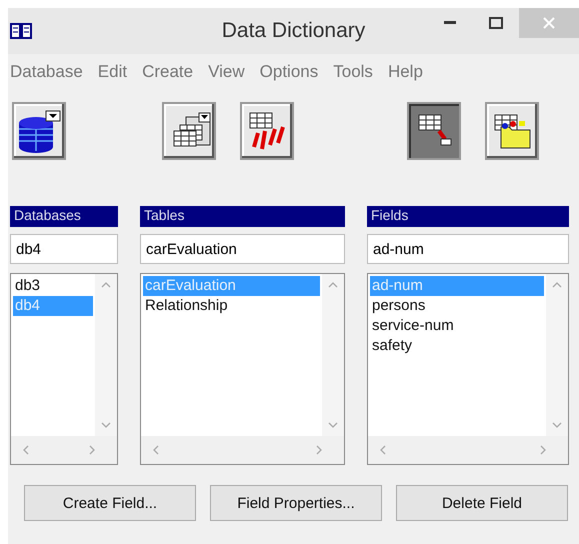  I want to click on menu-item: Edit, so click(113, 72).